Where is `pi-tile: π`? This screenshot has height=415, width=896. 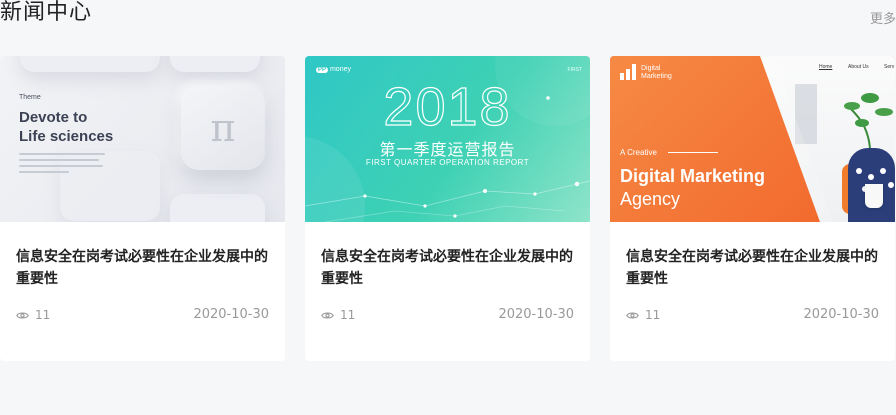
pi-tile: π is located at coordinates (223, 128).